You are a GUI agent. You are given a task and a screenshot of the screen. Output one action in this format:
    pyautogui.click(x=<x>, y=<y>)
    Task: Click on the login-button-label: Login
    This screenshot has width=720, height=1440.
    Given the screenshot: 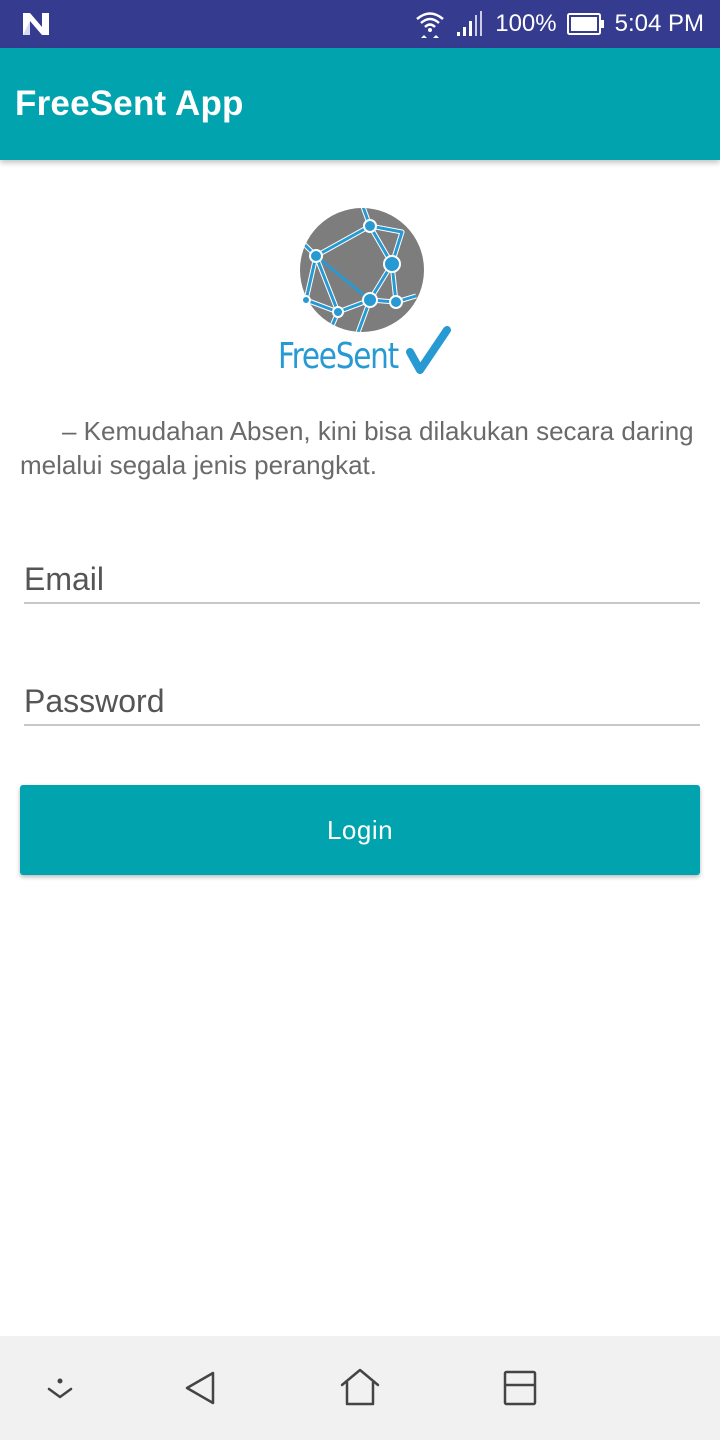 What is the action you would take?
    pyautogui.click(x=360, y=829)
    